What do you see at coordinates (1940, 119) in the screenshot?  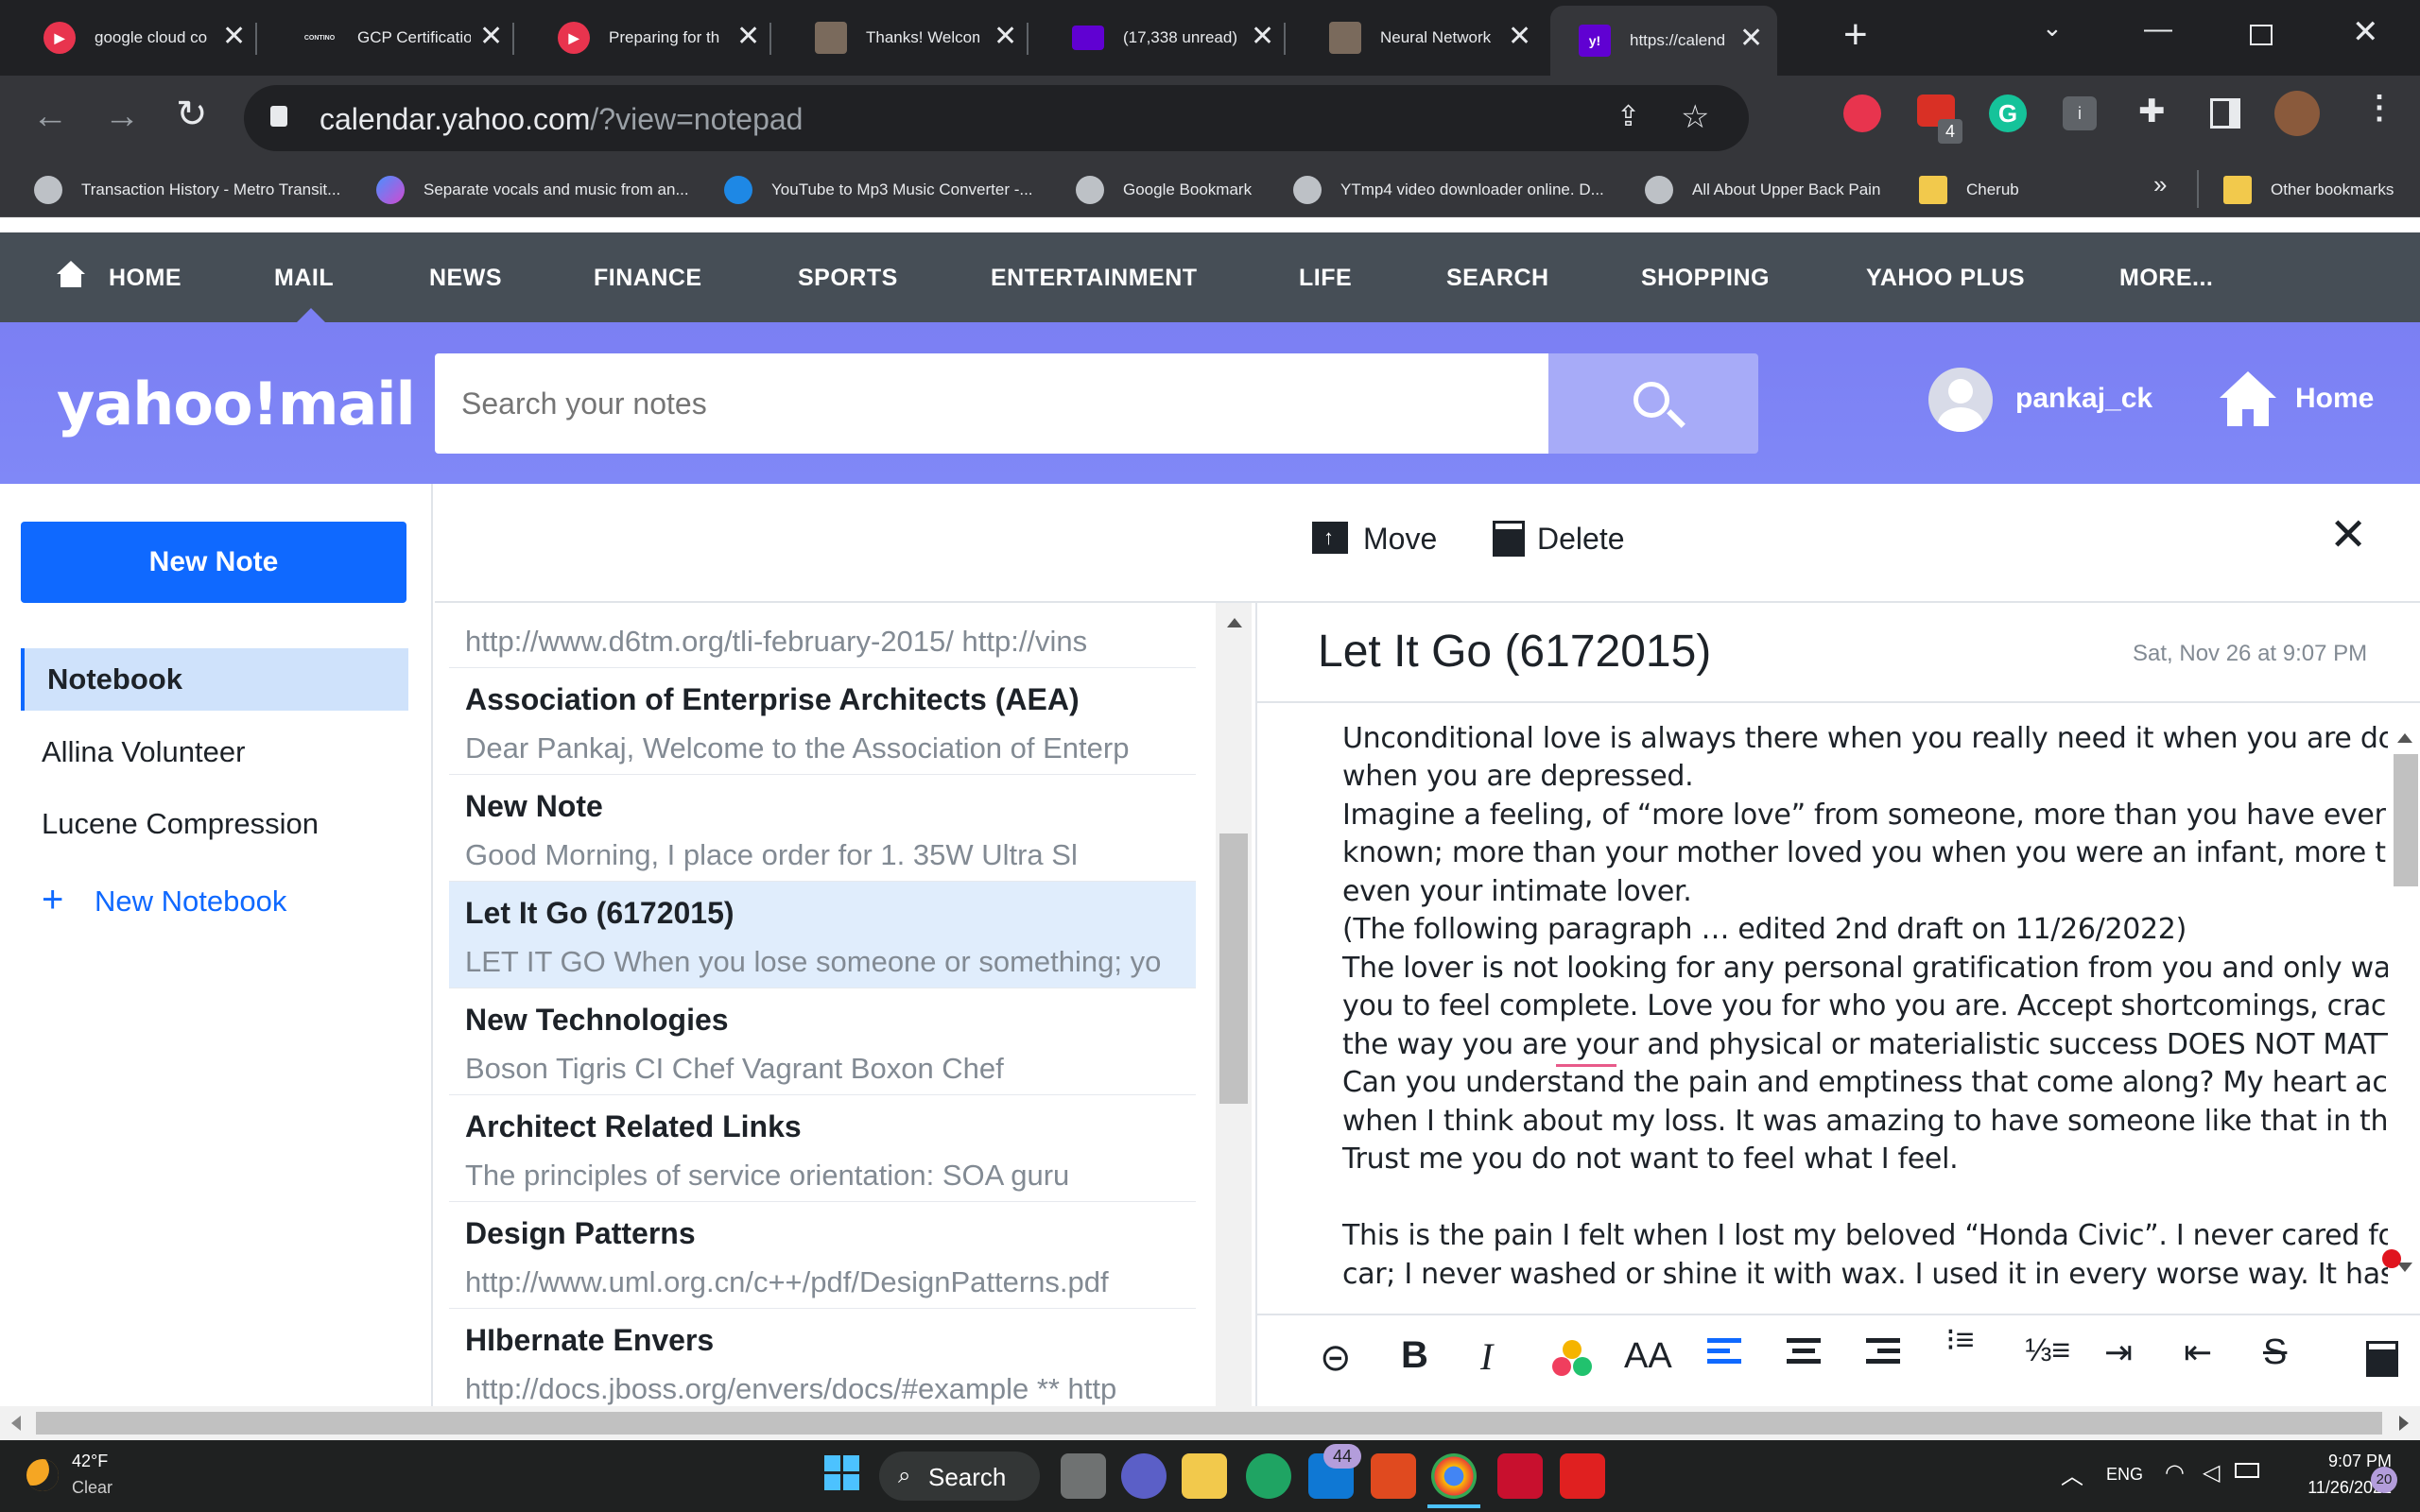 I see `extension-red-icon: 4` at bounding box center [1940, 119].